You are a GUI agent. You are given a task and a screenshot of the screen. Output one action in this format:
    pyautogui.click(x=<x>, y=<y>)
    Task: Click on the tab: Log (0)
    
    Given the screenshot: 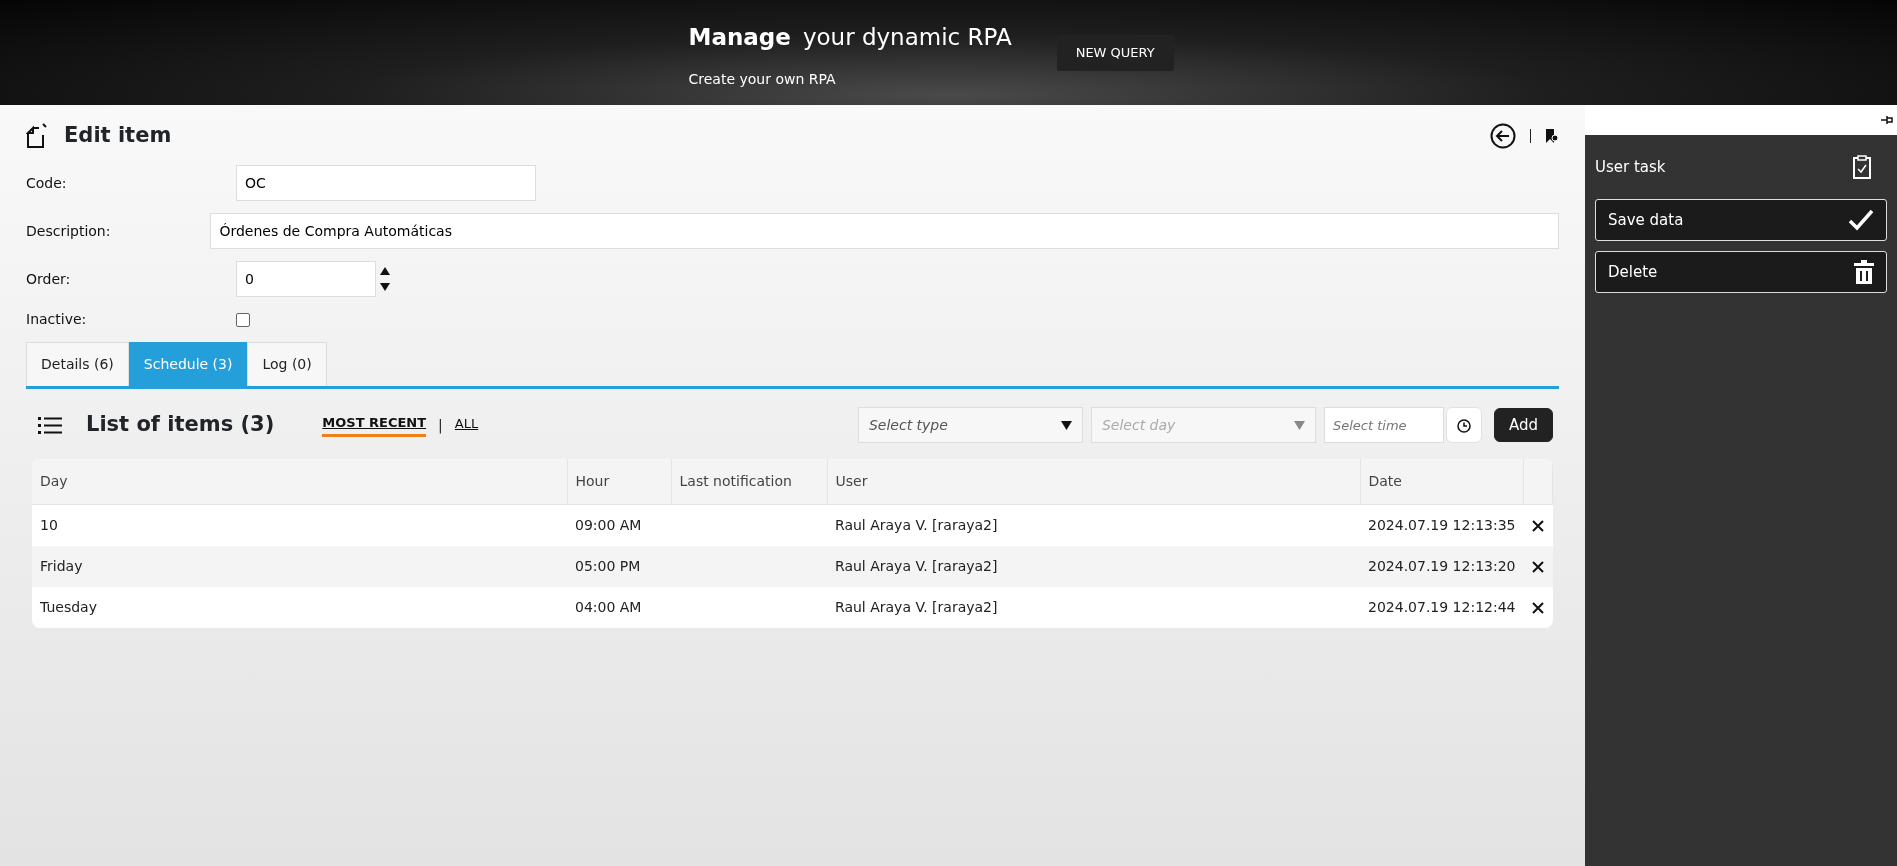 What is the action you would take?
    pyautogui.click(x=287, y=364)
    